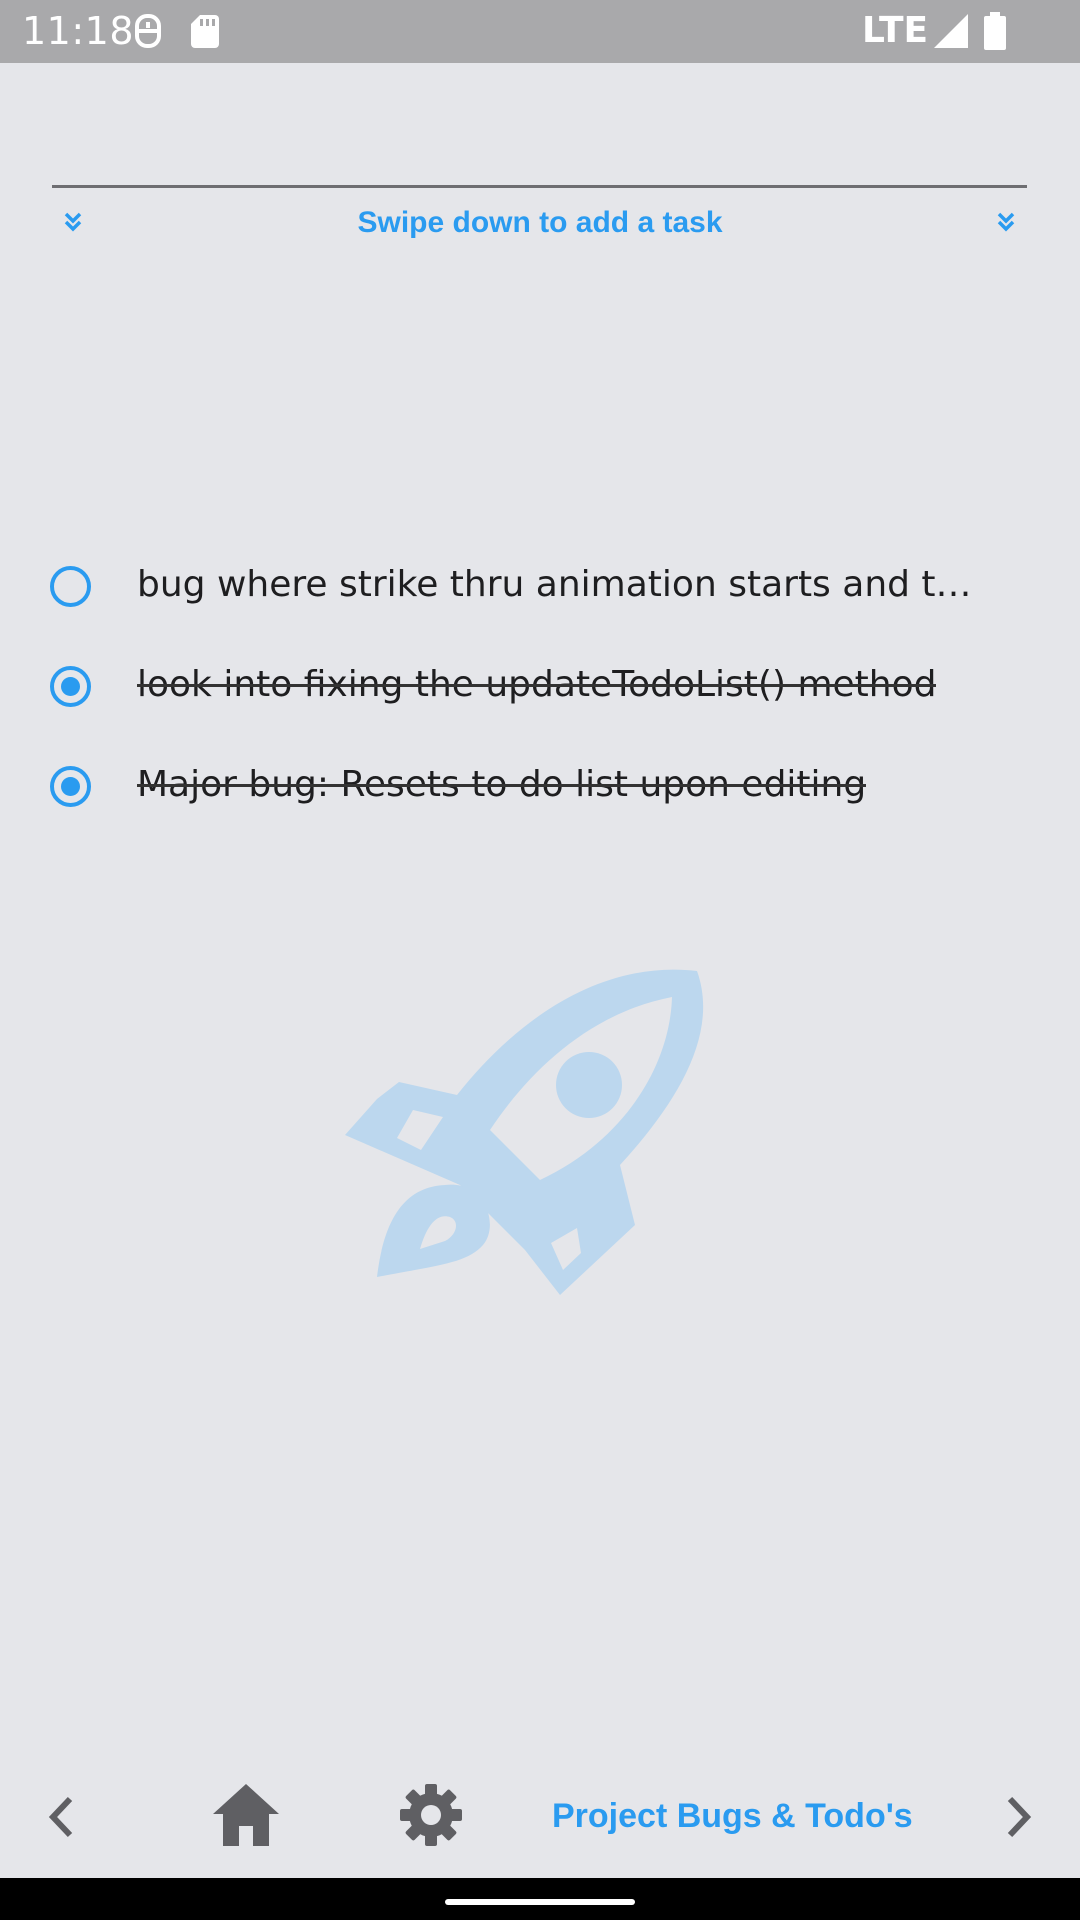 The width and height of the screenshot is (1080, 1920). I want to click on gesture-bar, so click(540, 1899).